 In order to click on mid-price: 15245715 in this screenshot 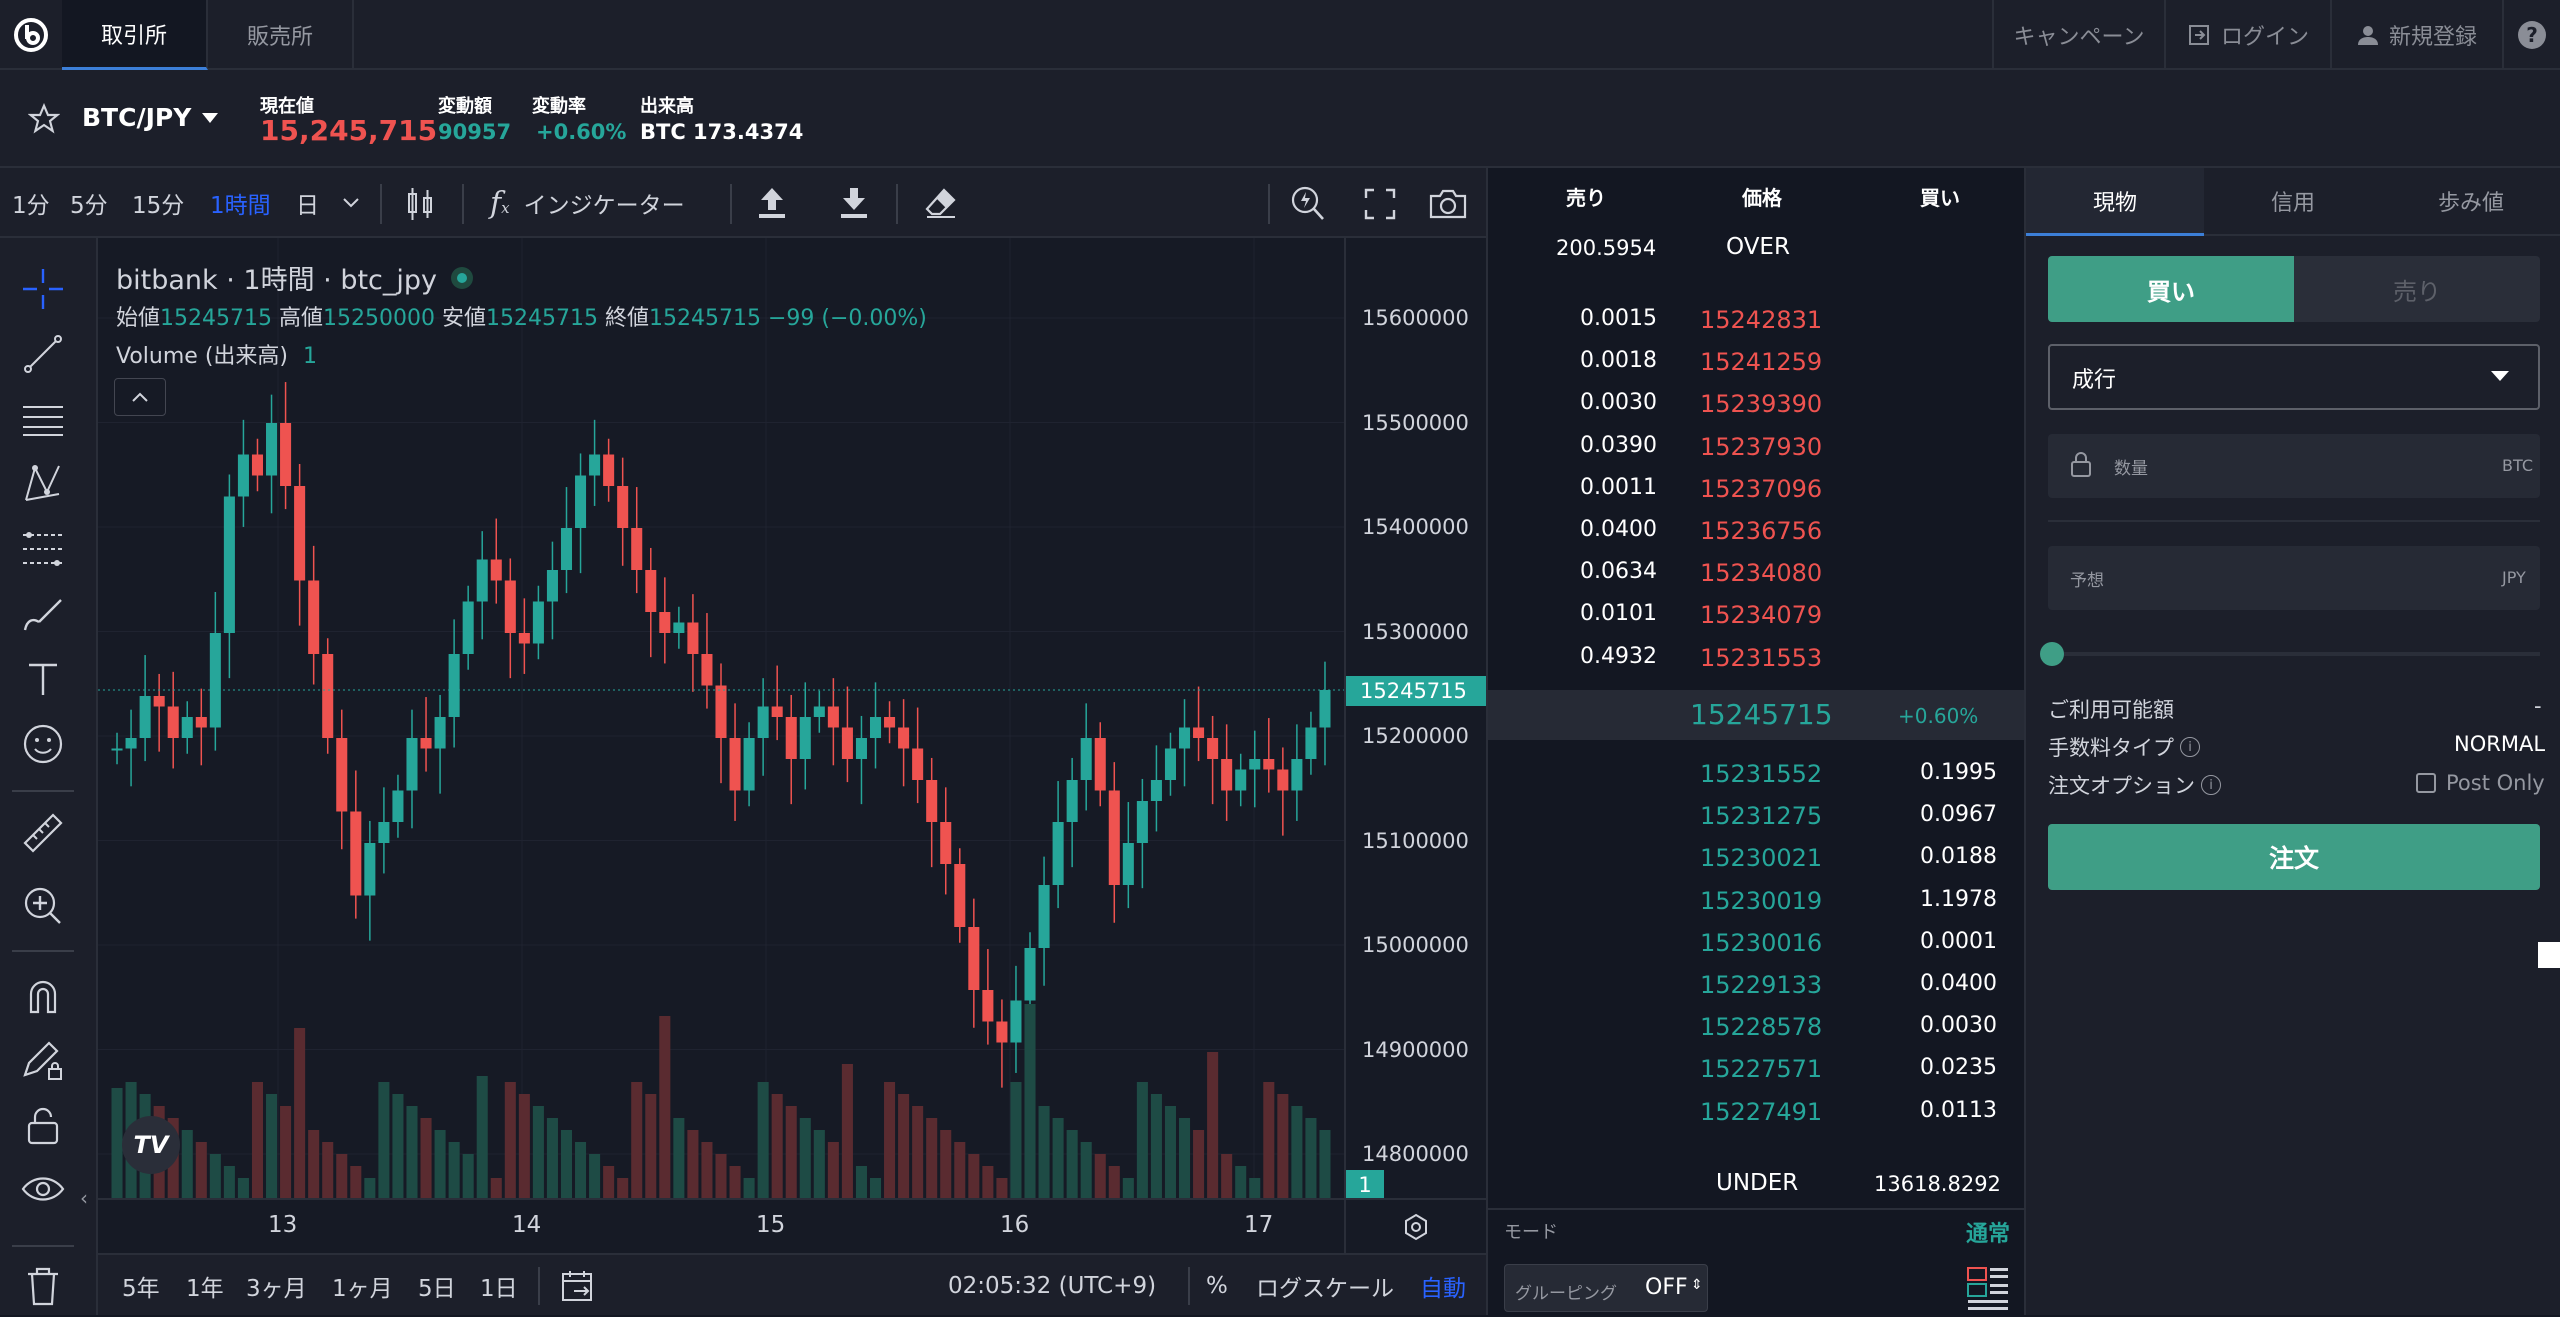, I will do `click(1761, 714)`.